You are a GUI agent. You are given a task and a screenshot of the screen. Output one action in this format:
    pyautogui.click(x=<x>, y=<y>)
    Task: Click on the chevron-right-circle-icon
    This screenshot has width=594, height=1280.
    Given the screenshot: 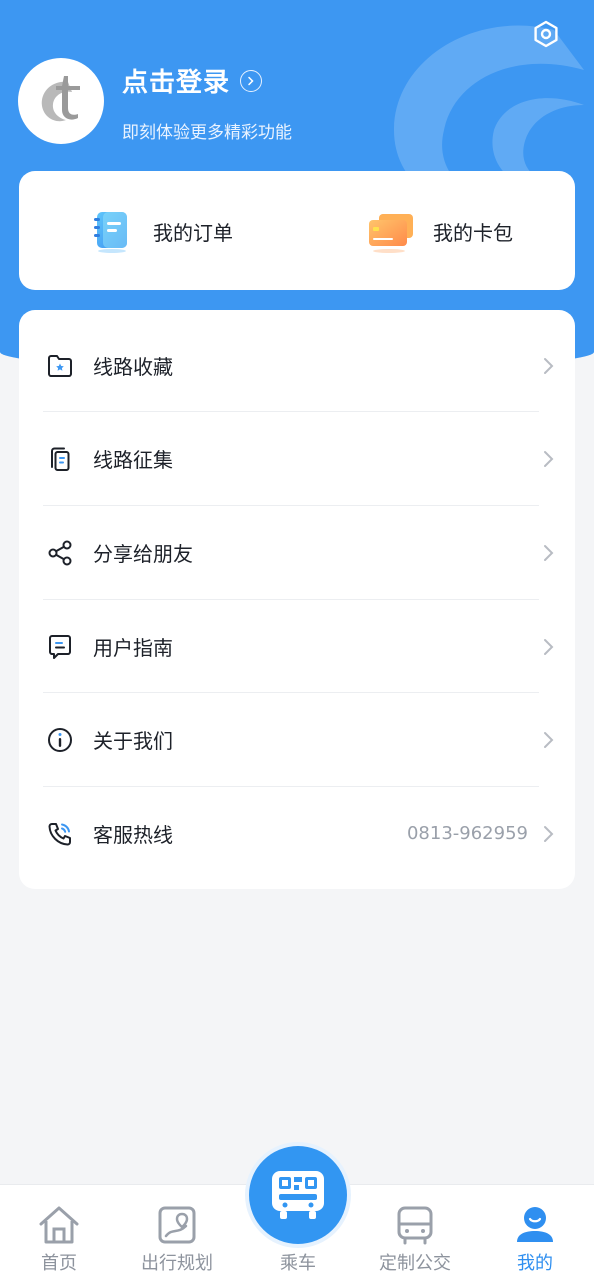 What is the action you would take?
    pyautogui.click(x=251, y=80)
    